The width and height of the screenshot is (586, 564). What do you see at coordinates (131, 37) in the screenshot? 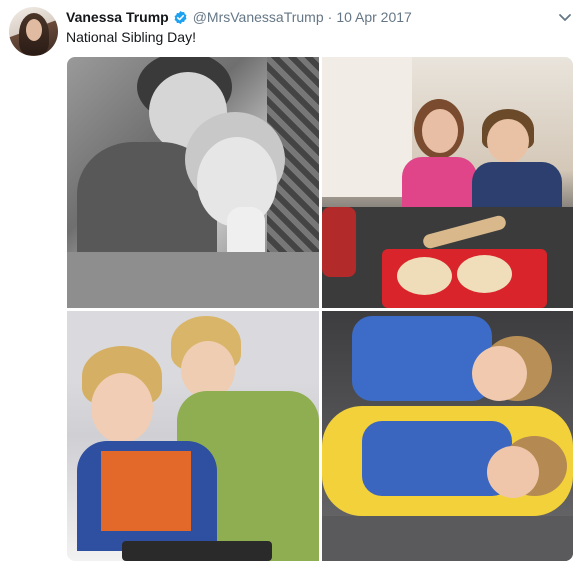
I see `tweet-text: National Sibling Day!` at bounding box center [131, 37].